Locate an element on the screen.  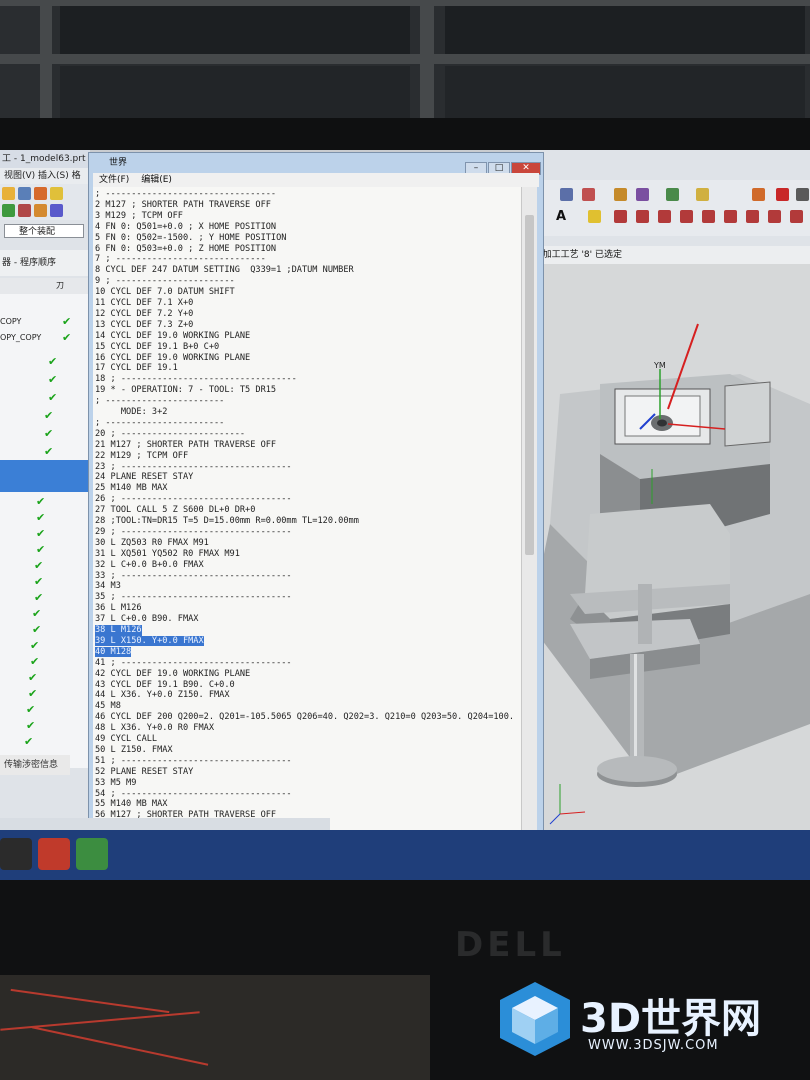
menu-file: 文件(F) is located at coordinates (114, 180).